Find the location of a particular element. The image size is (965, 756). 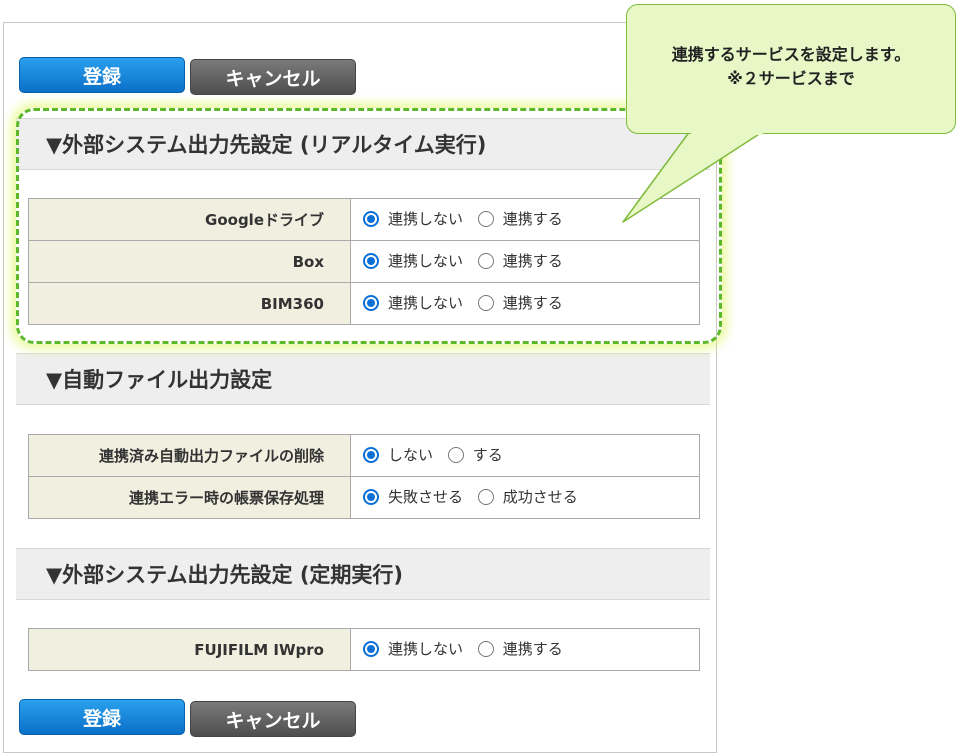

radio-group-box: 連携しない 連携する is located at coordinates (525, 261).